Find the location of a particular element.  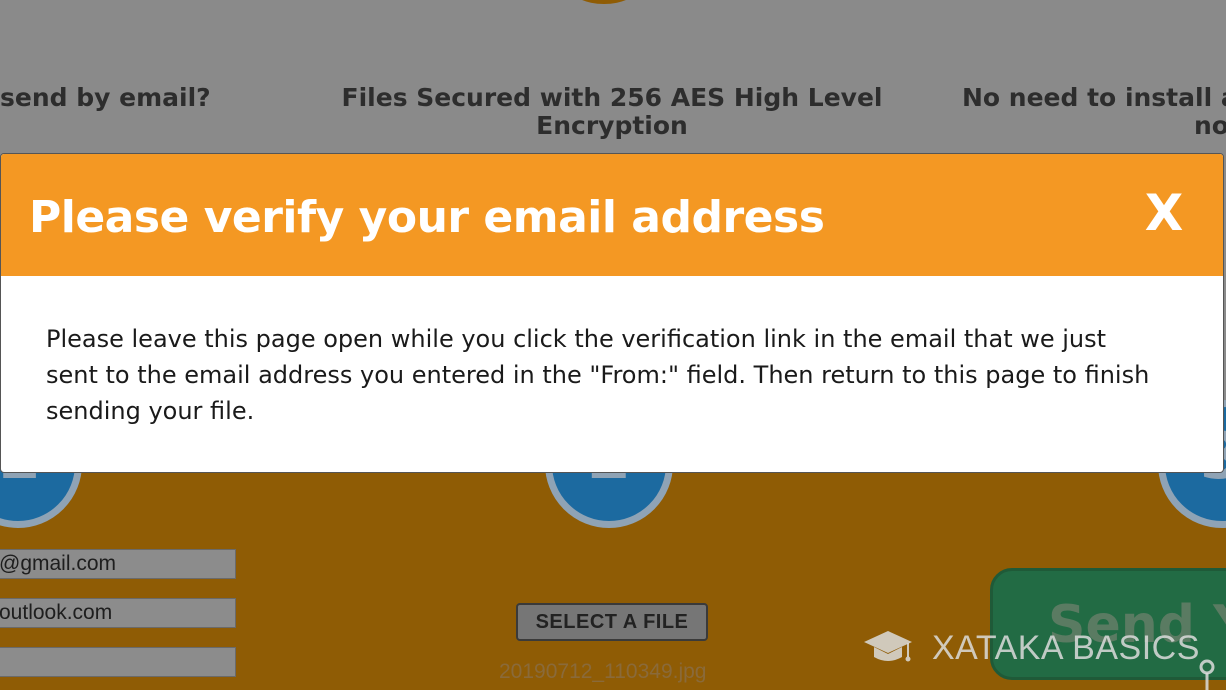

feature-install-text: No need to install a no is located at coordinates (1094, 112).